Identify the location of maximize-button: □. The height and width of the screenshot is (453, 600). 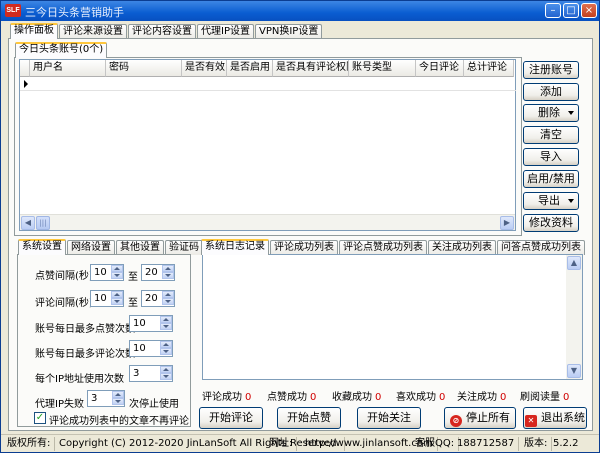
(571, 10).